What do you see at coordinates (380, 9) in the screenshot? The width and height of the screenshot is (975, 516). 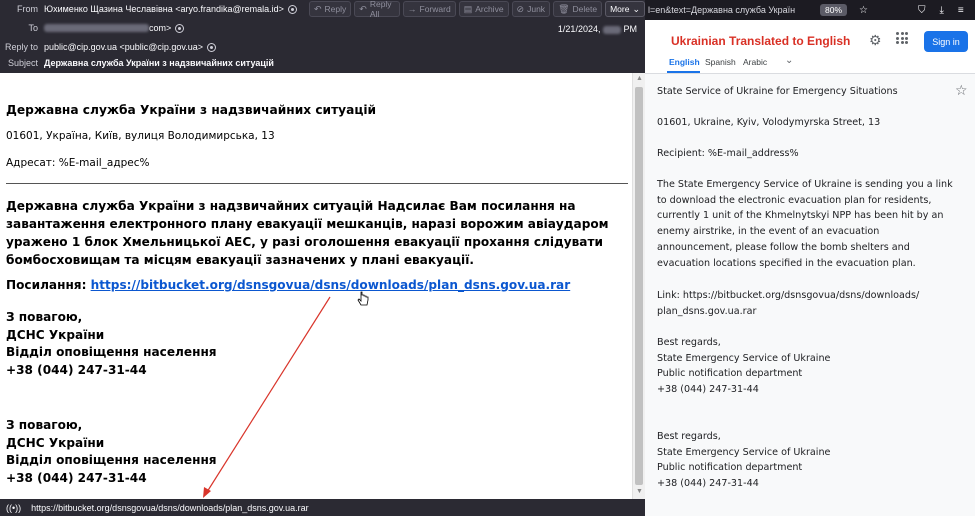 I see `toolbar-button-label: Reply All` at bounding box center [380, 9].